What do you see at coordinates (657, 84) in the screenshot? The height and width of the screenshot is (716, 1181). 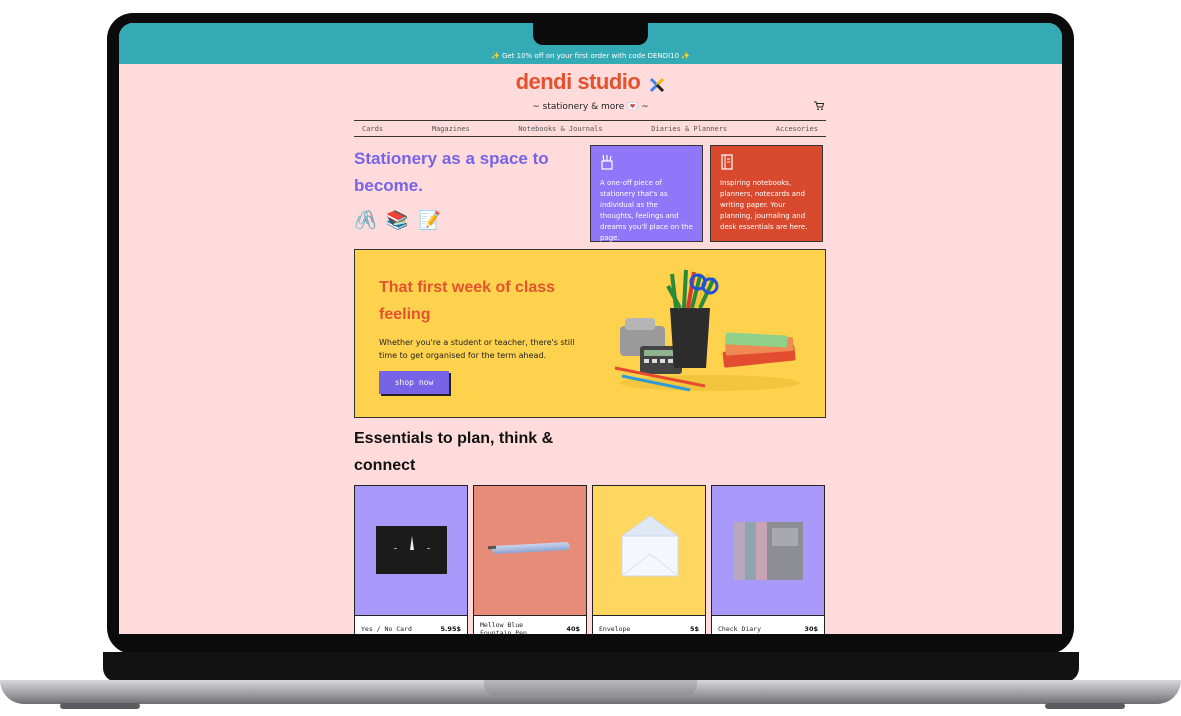 I see `brand-x-icon` at bounding box center [657, 84].